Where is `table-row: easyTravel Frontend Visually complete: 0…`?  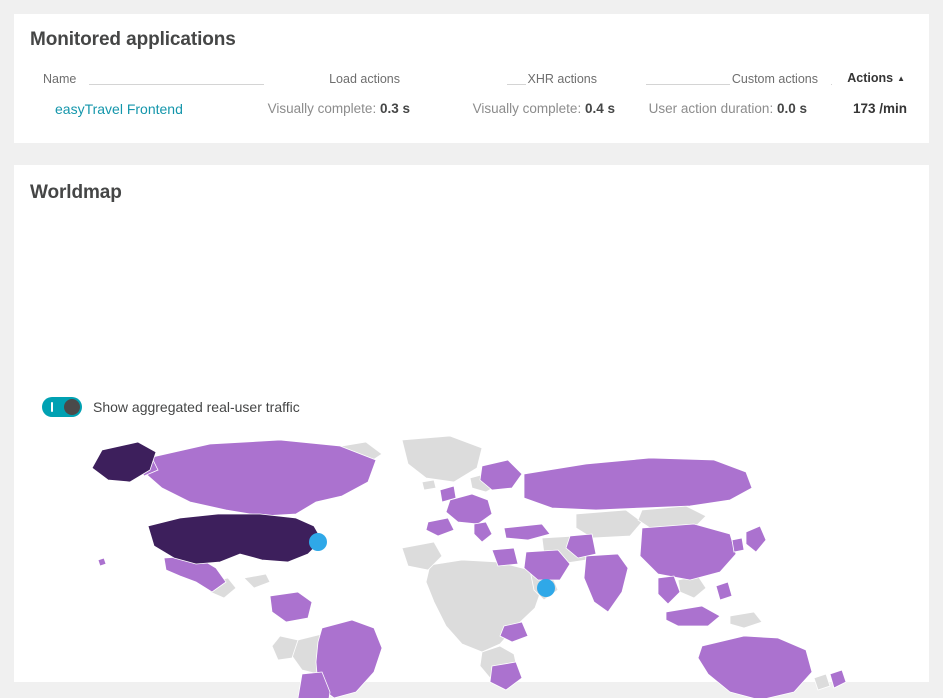 table-row: easyTravel Frontend Visually complete: 0… is located at coordinates (474, 109).